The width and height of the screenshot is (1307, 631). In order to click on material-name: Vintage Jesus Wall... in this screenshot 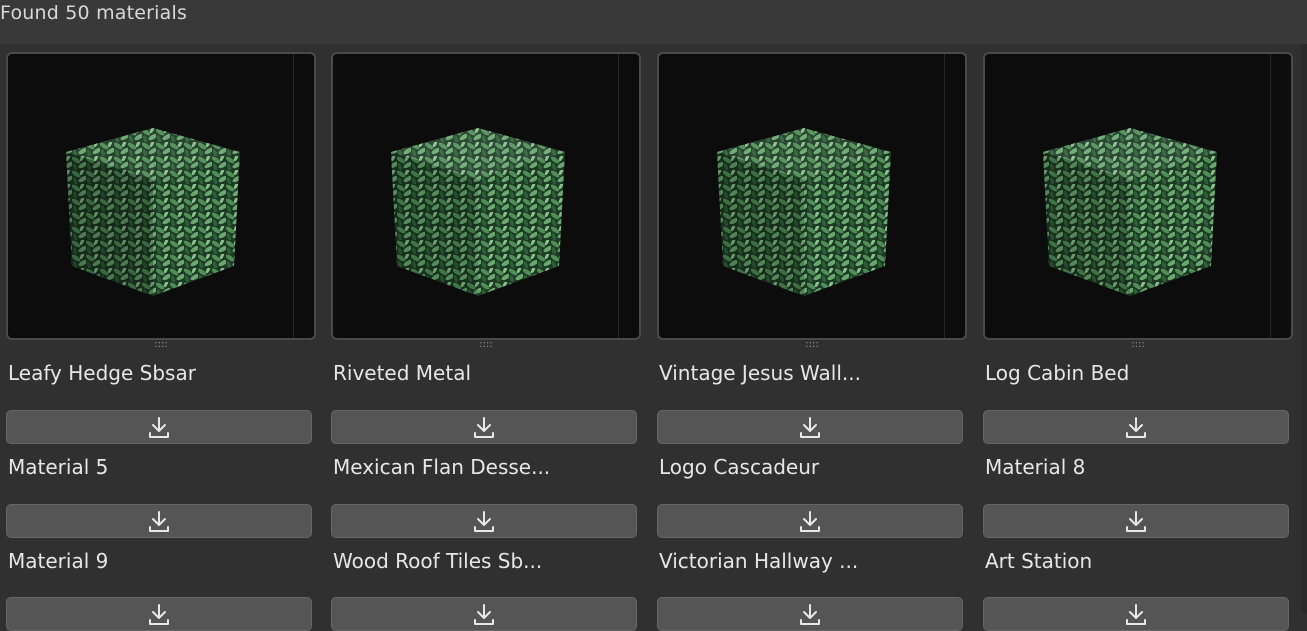, I will do `click(760, 373)`.